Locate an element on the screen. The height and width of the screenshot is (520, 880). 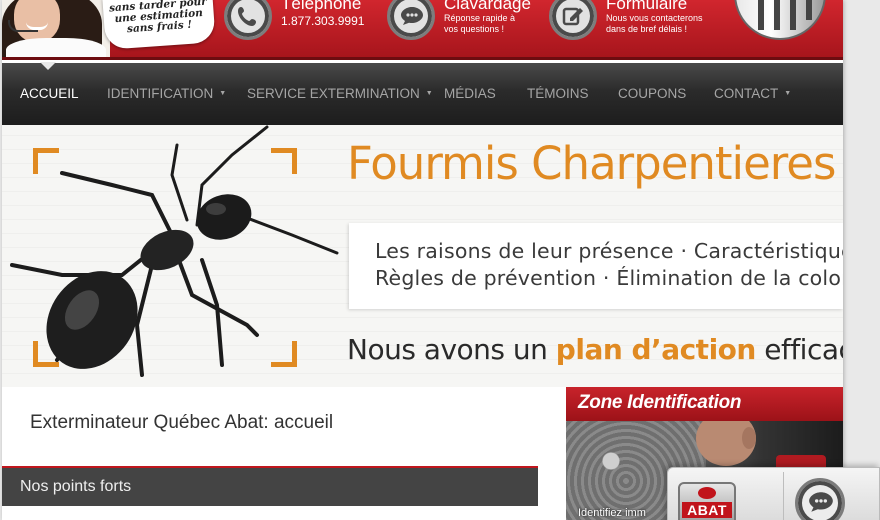
chat-widget: ABAT is located at coordinates (773, 493).